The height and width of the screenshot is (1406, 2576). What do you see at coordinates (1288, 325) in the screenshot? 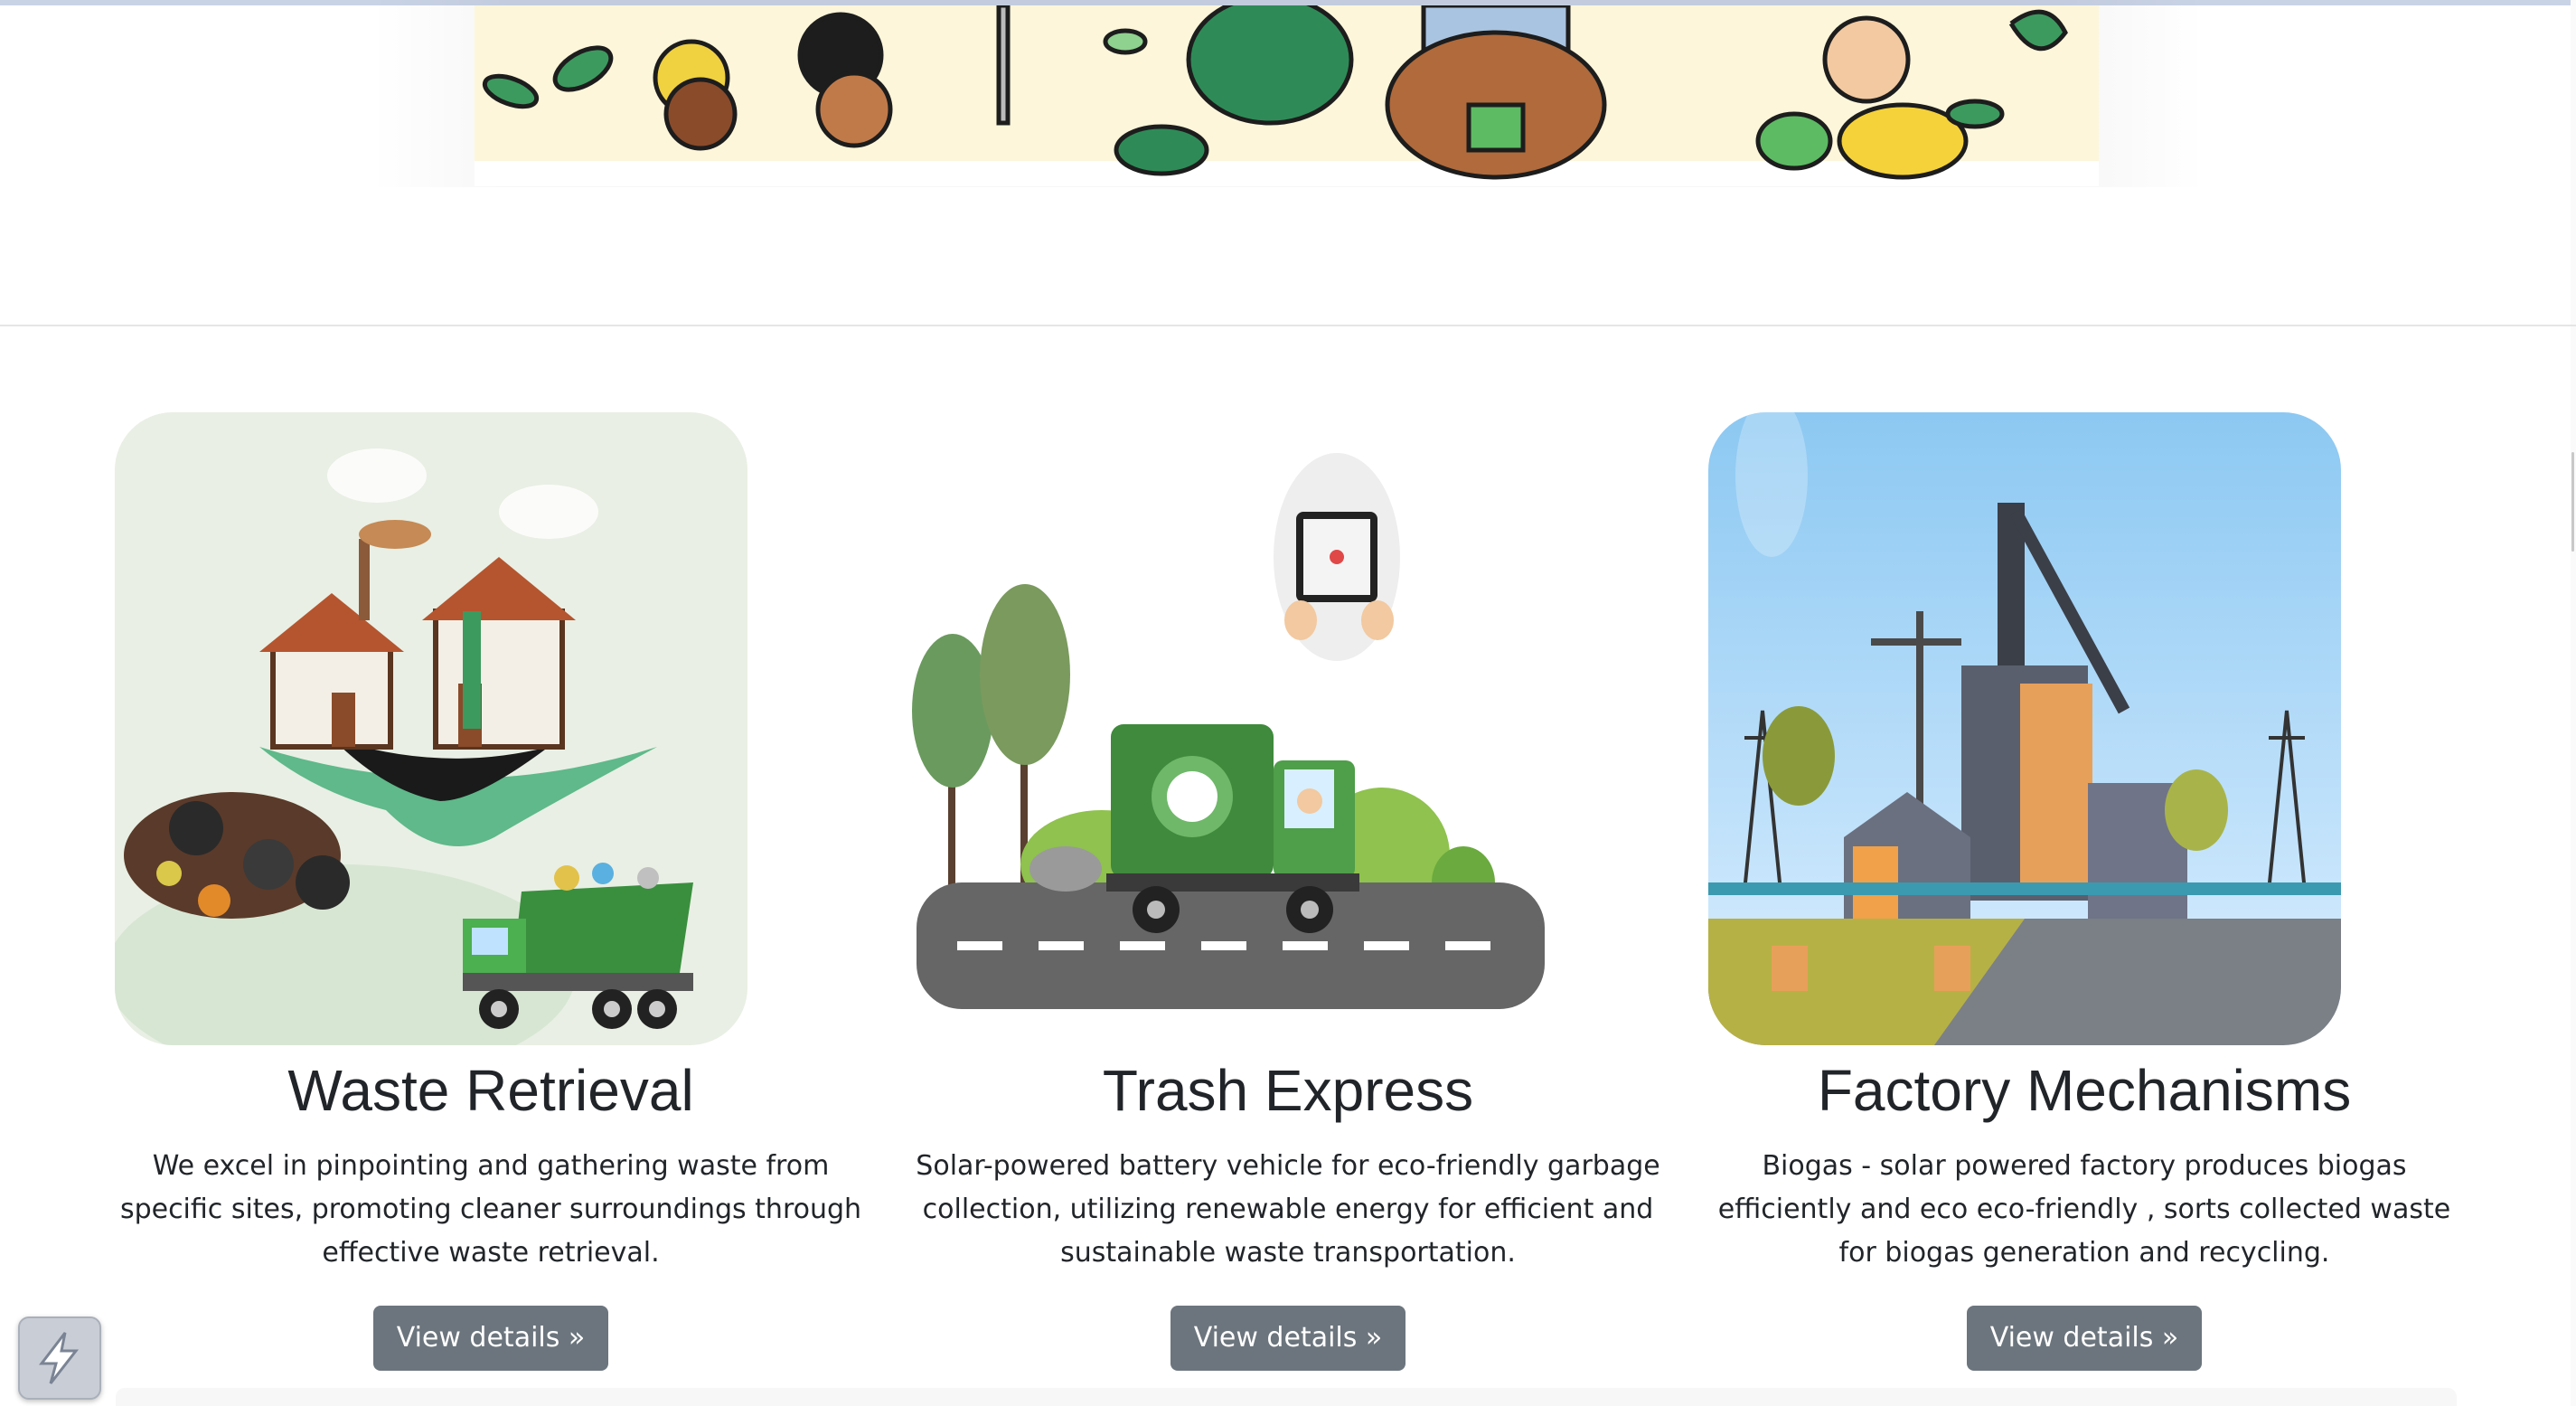
I see `section-divider` at bounding box center [1288, 325].